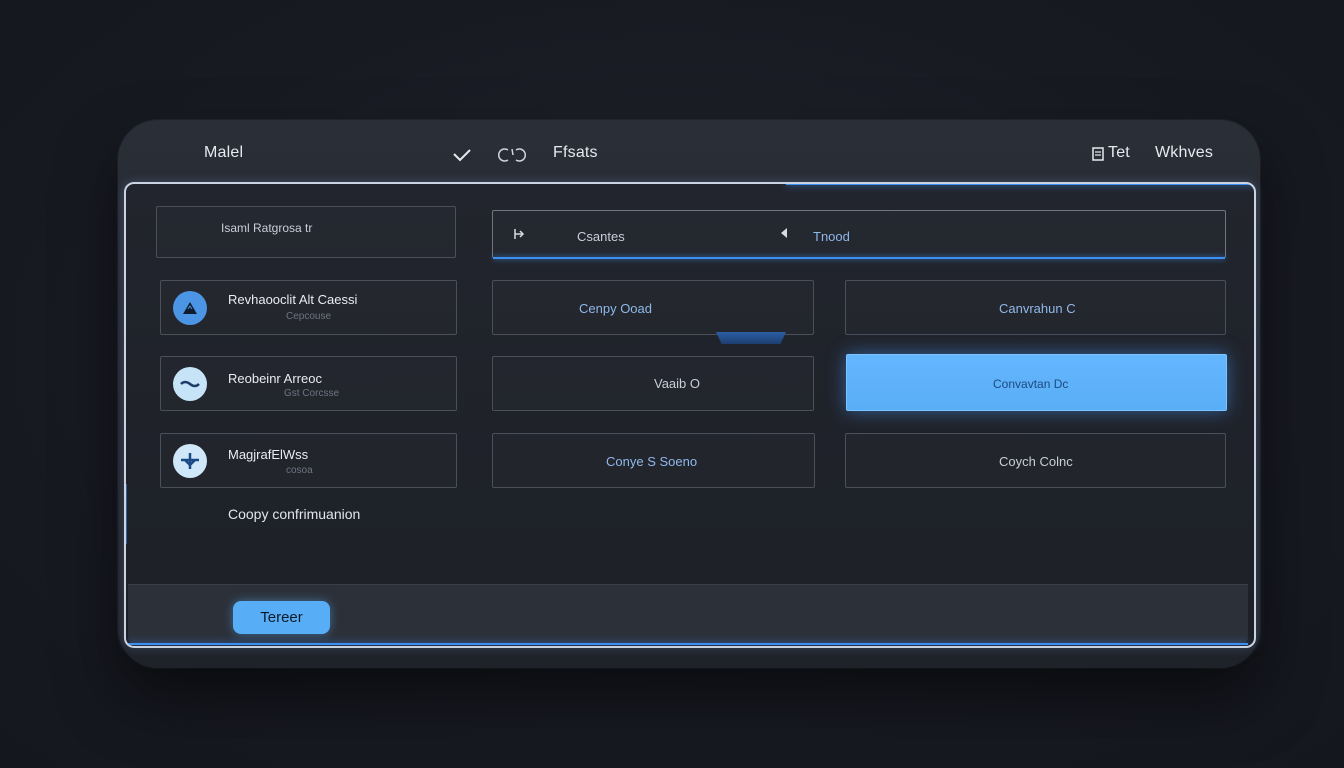 Image resolution: width=1344 pixels, height=768 pixels. What do you see at coordinates (601, 236) in the screenshot?
I see `search-label-1: Csantes` at bounding box center [601, 236].